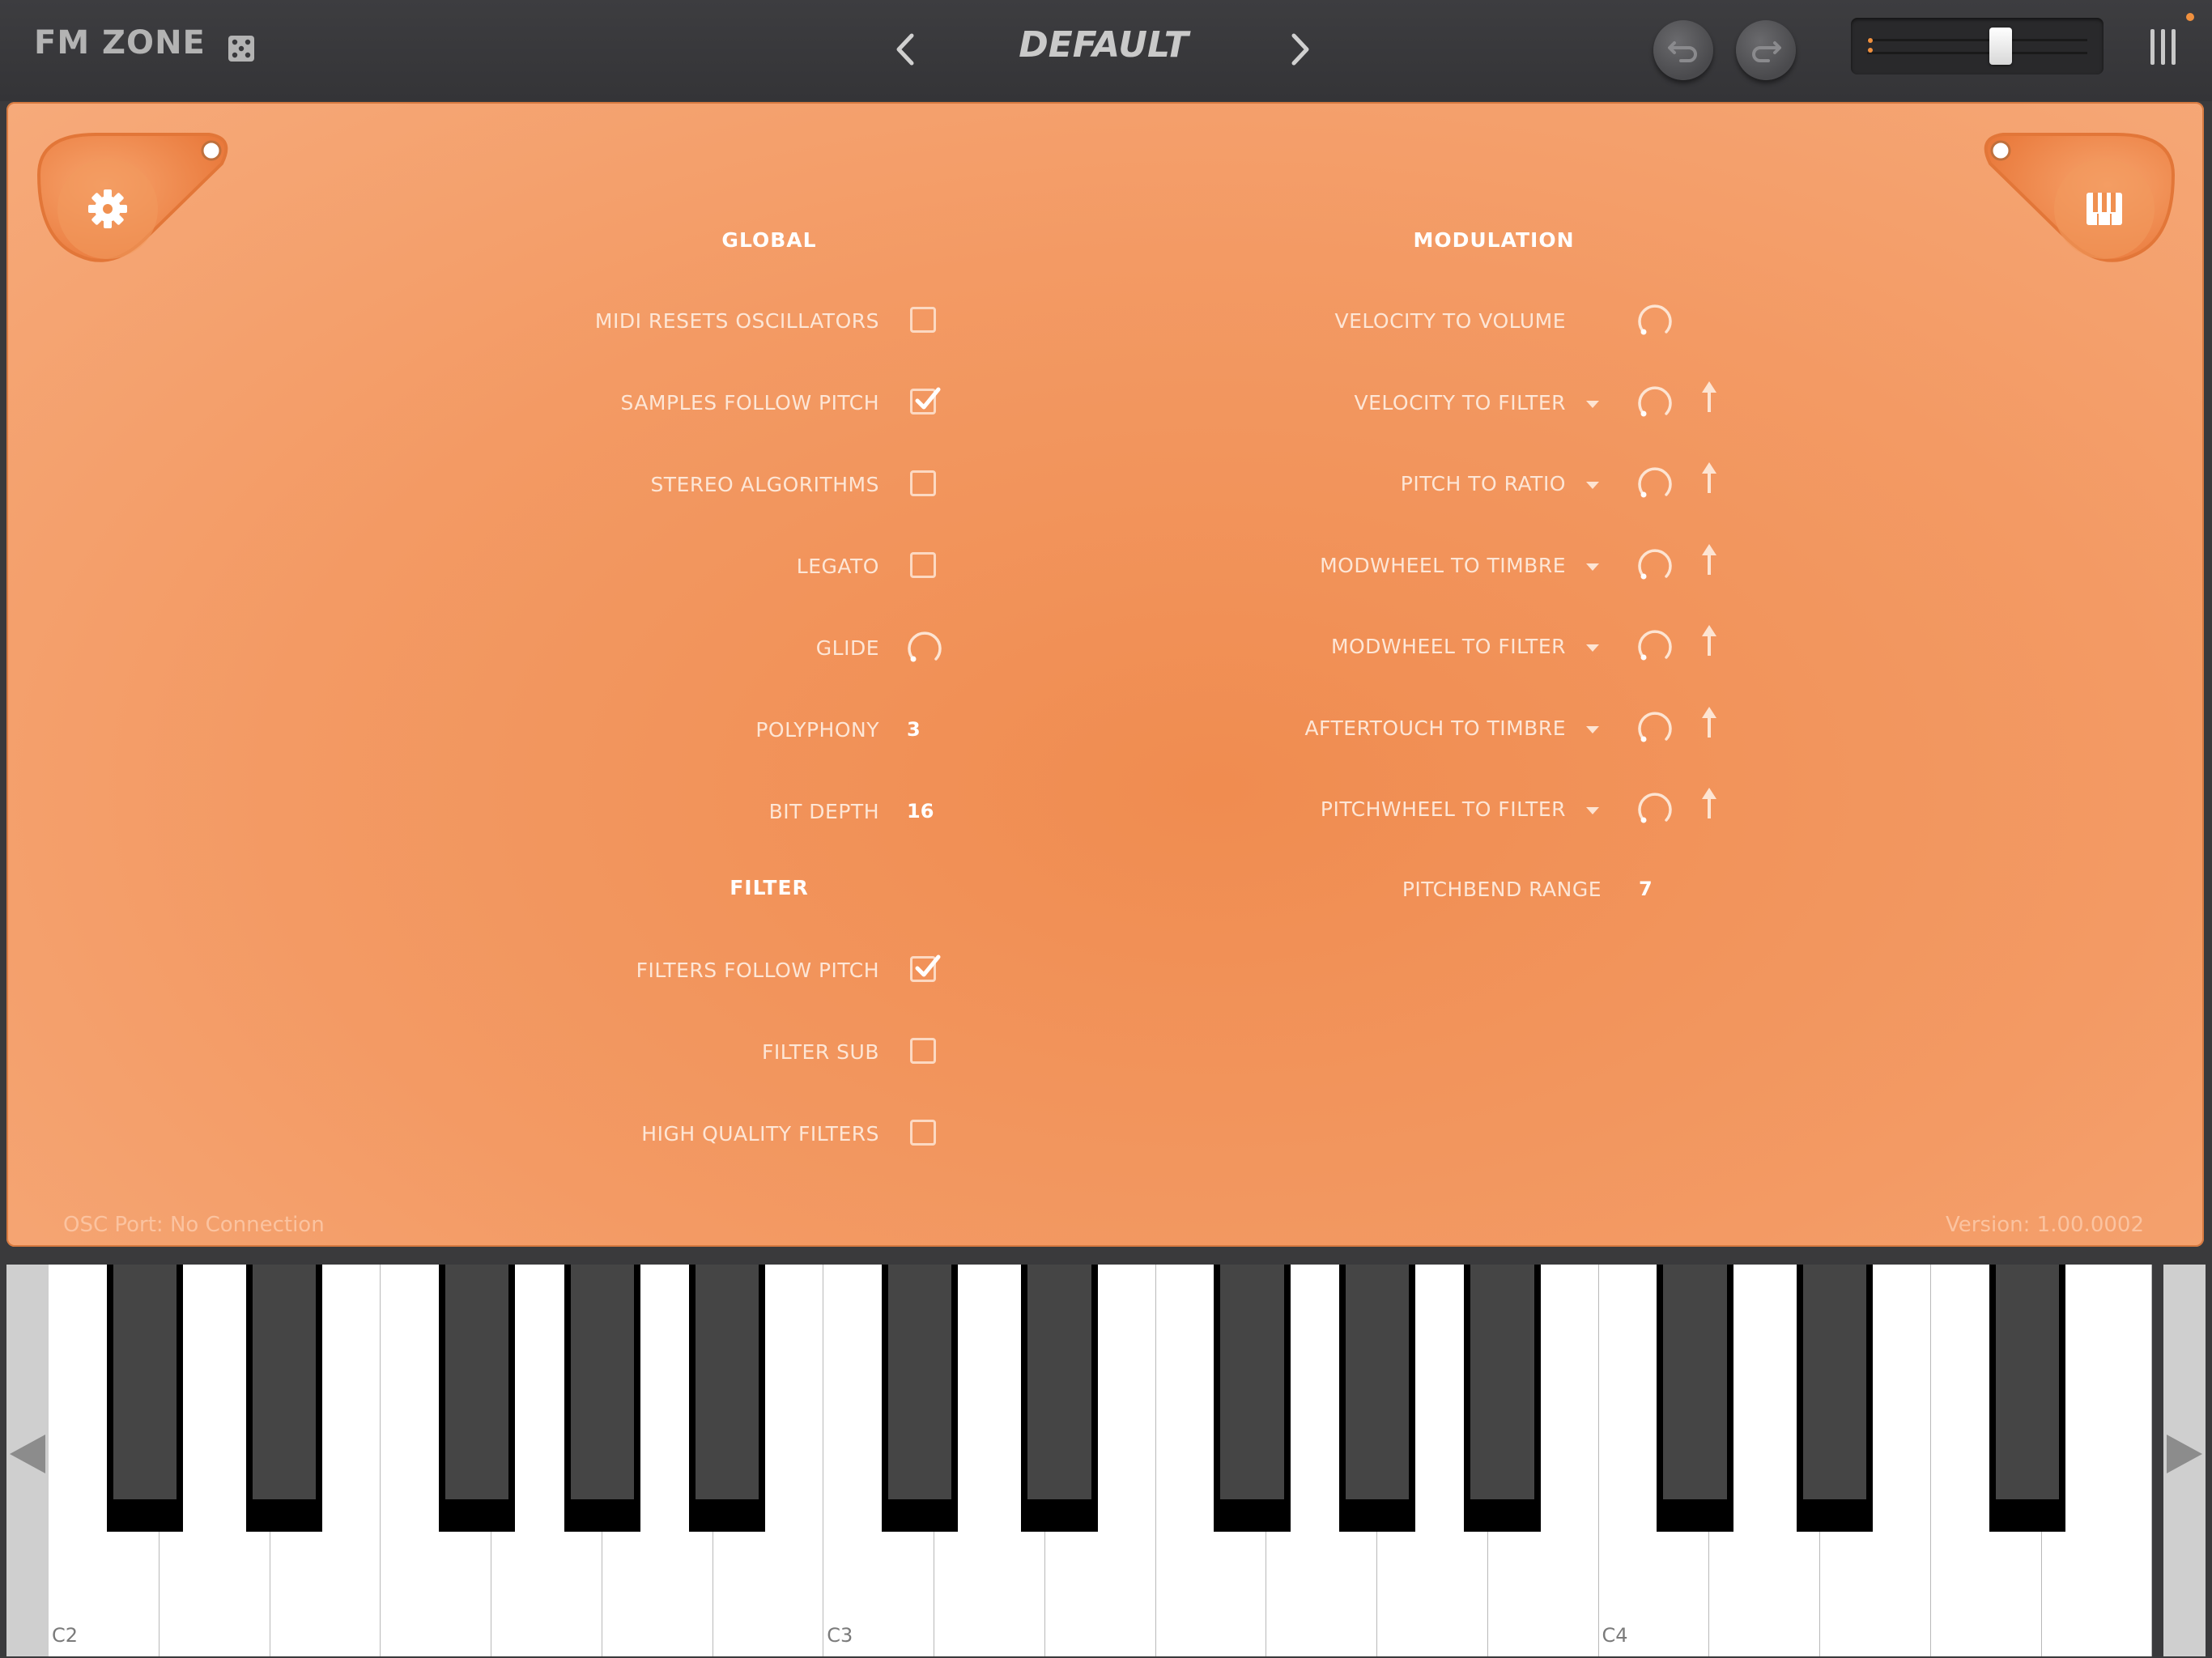  Describe the element at coordinates (905, 49) in the screenshot. I see `chevron-left-icon` at that location.